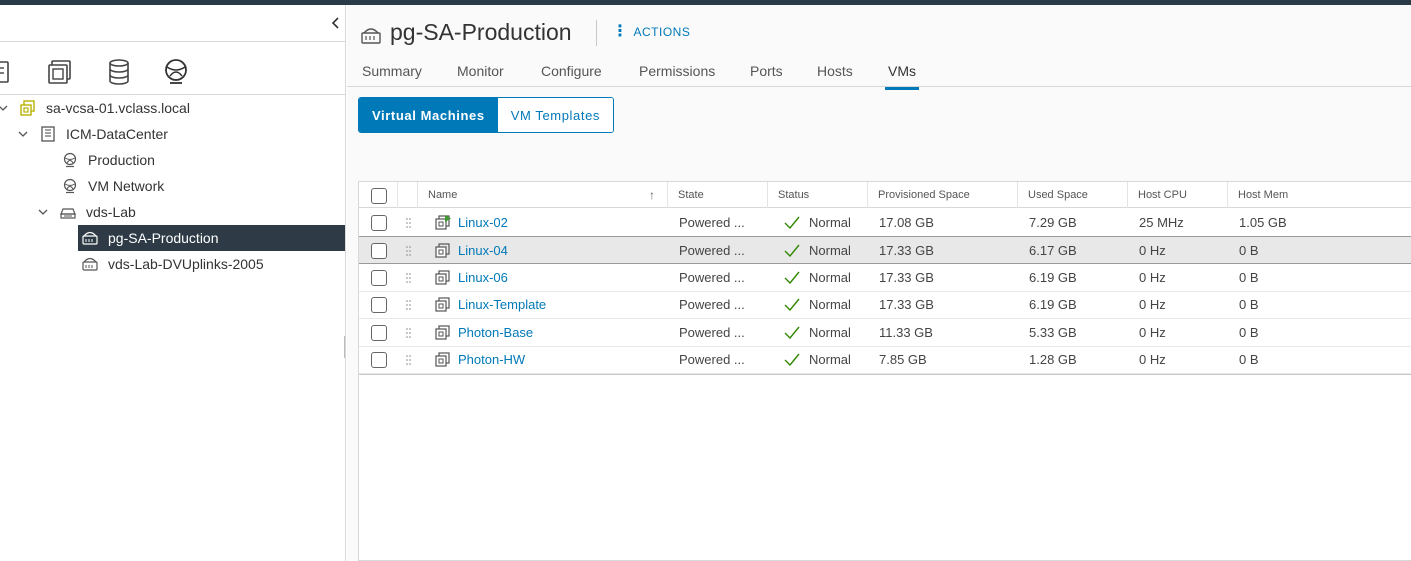  I want to click on vms-templates-tab-icon, so click(61, 72).